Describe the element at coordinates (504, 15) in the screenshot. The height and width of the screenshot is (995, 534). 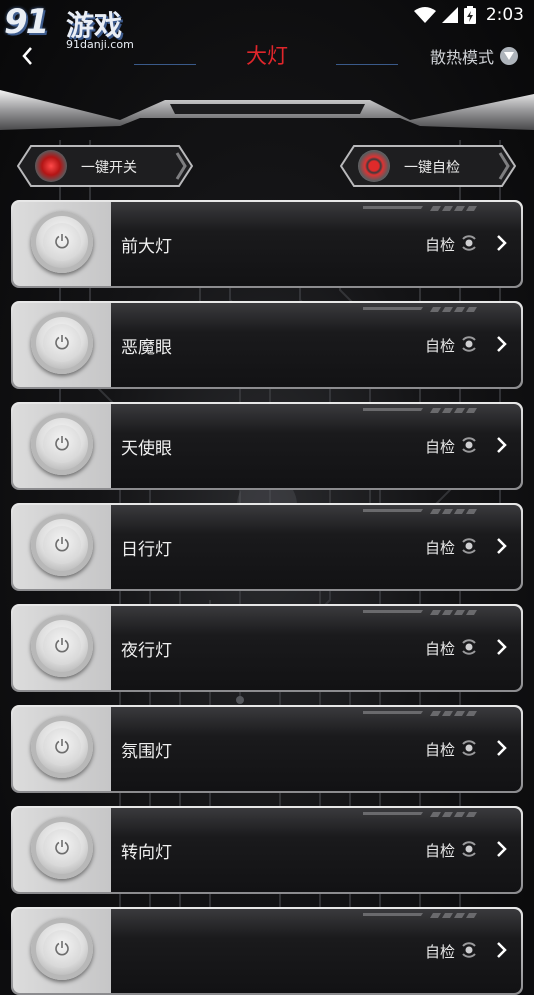
I see `status-time: 2:03` at that location.